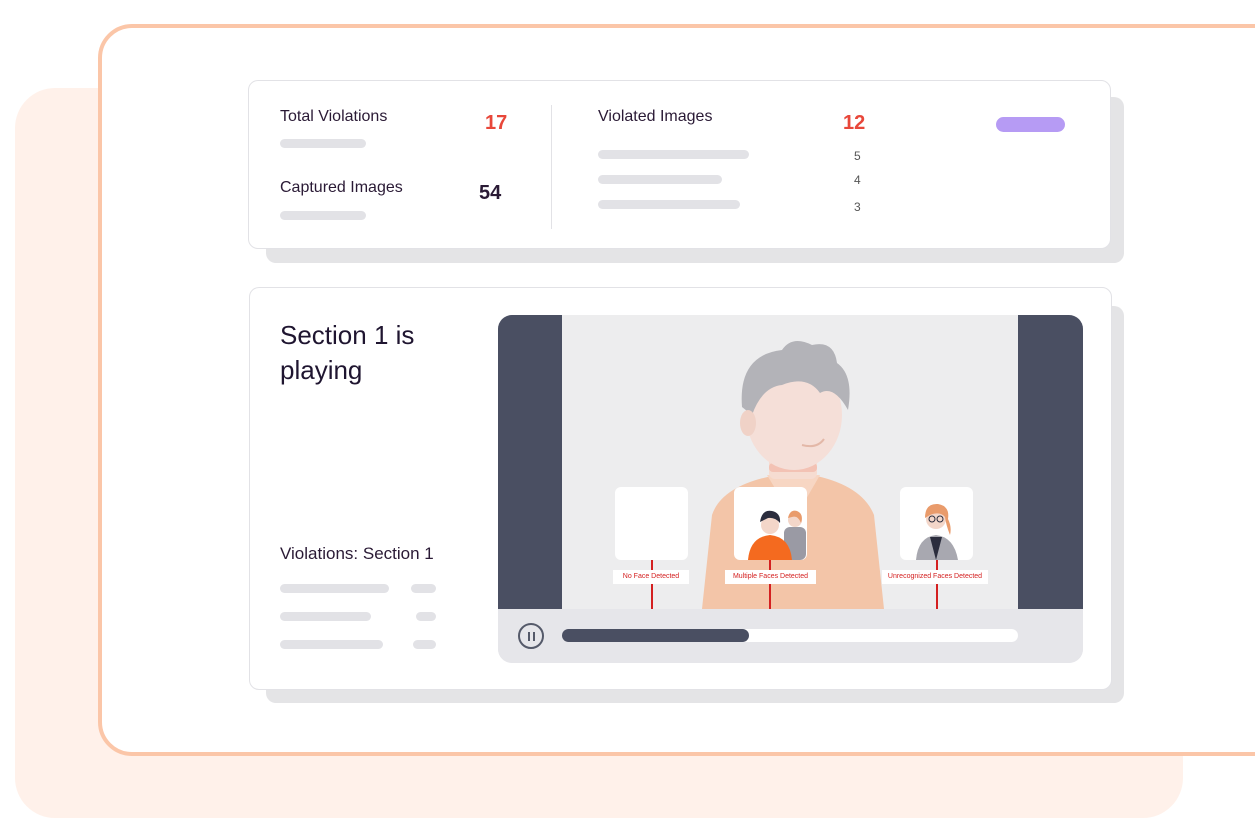 The image size is (1255, 818). Describe the element at coordinates (777, 535) in the screenshot. I see `multiple-faces-icon` at that location.